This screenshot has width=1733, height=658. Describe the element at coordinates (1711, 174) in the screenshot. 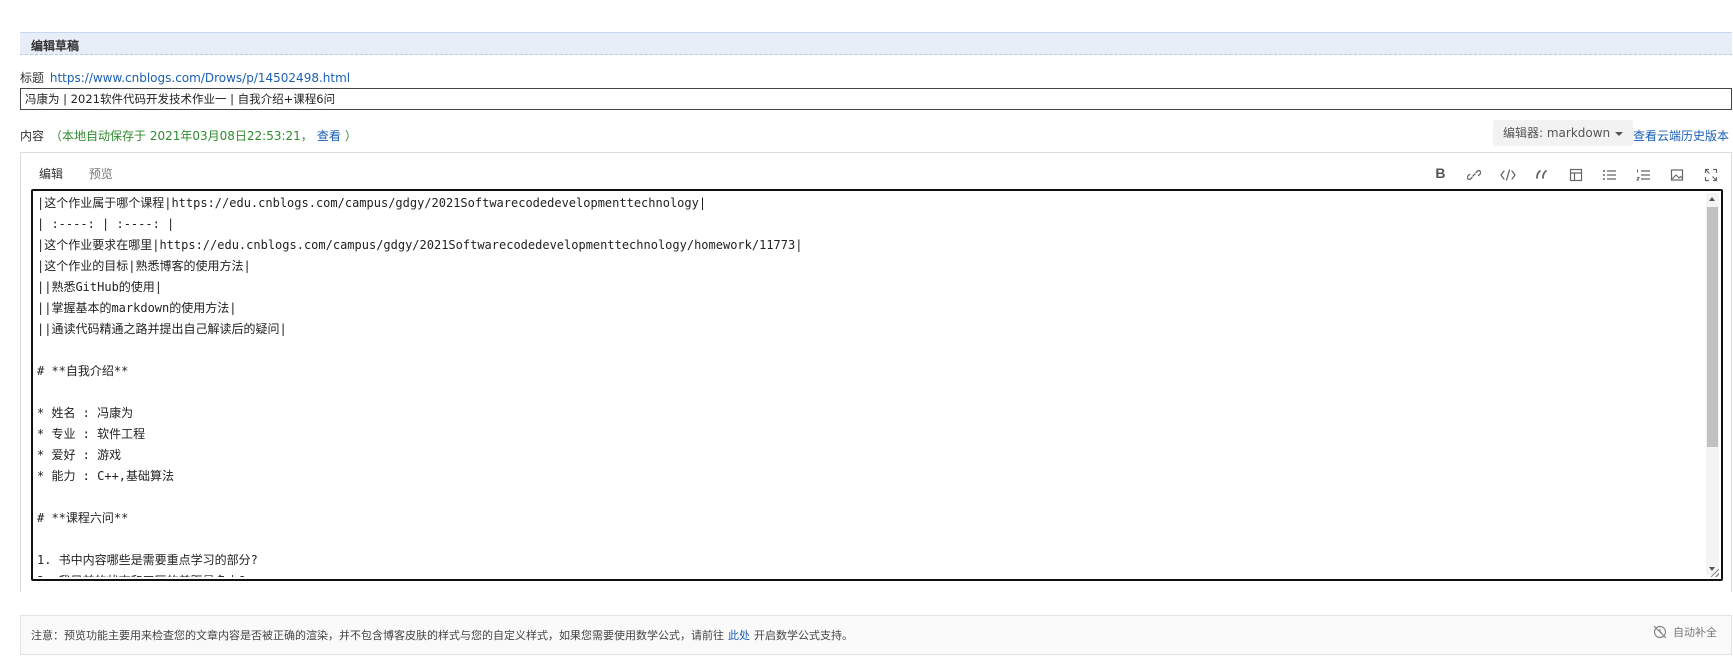

I see `fullscreen-icon` at that location.